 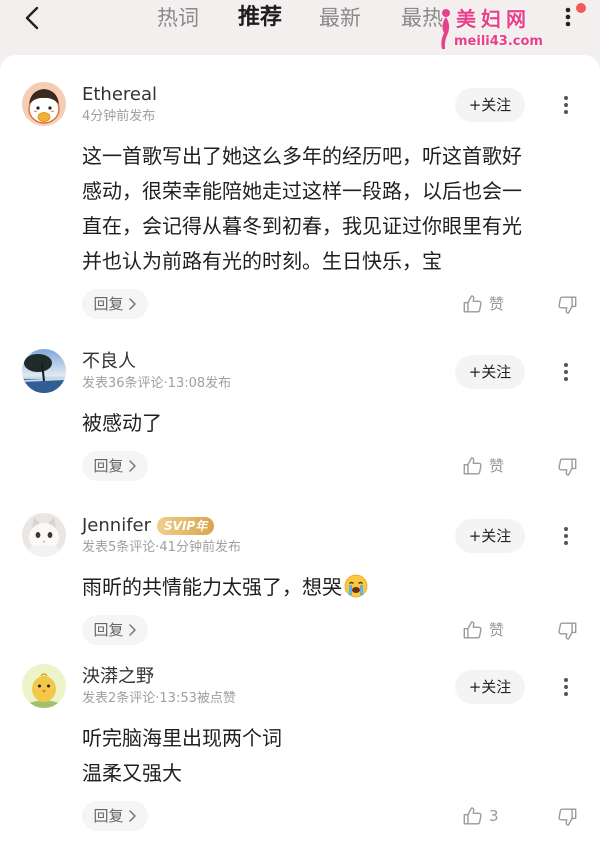 What do you see at coordinates (119, 116) in the screenshot?
I see `comment-meta: 4分钟前发布` at bounding box center [119, 116].